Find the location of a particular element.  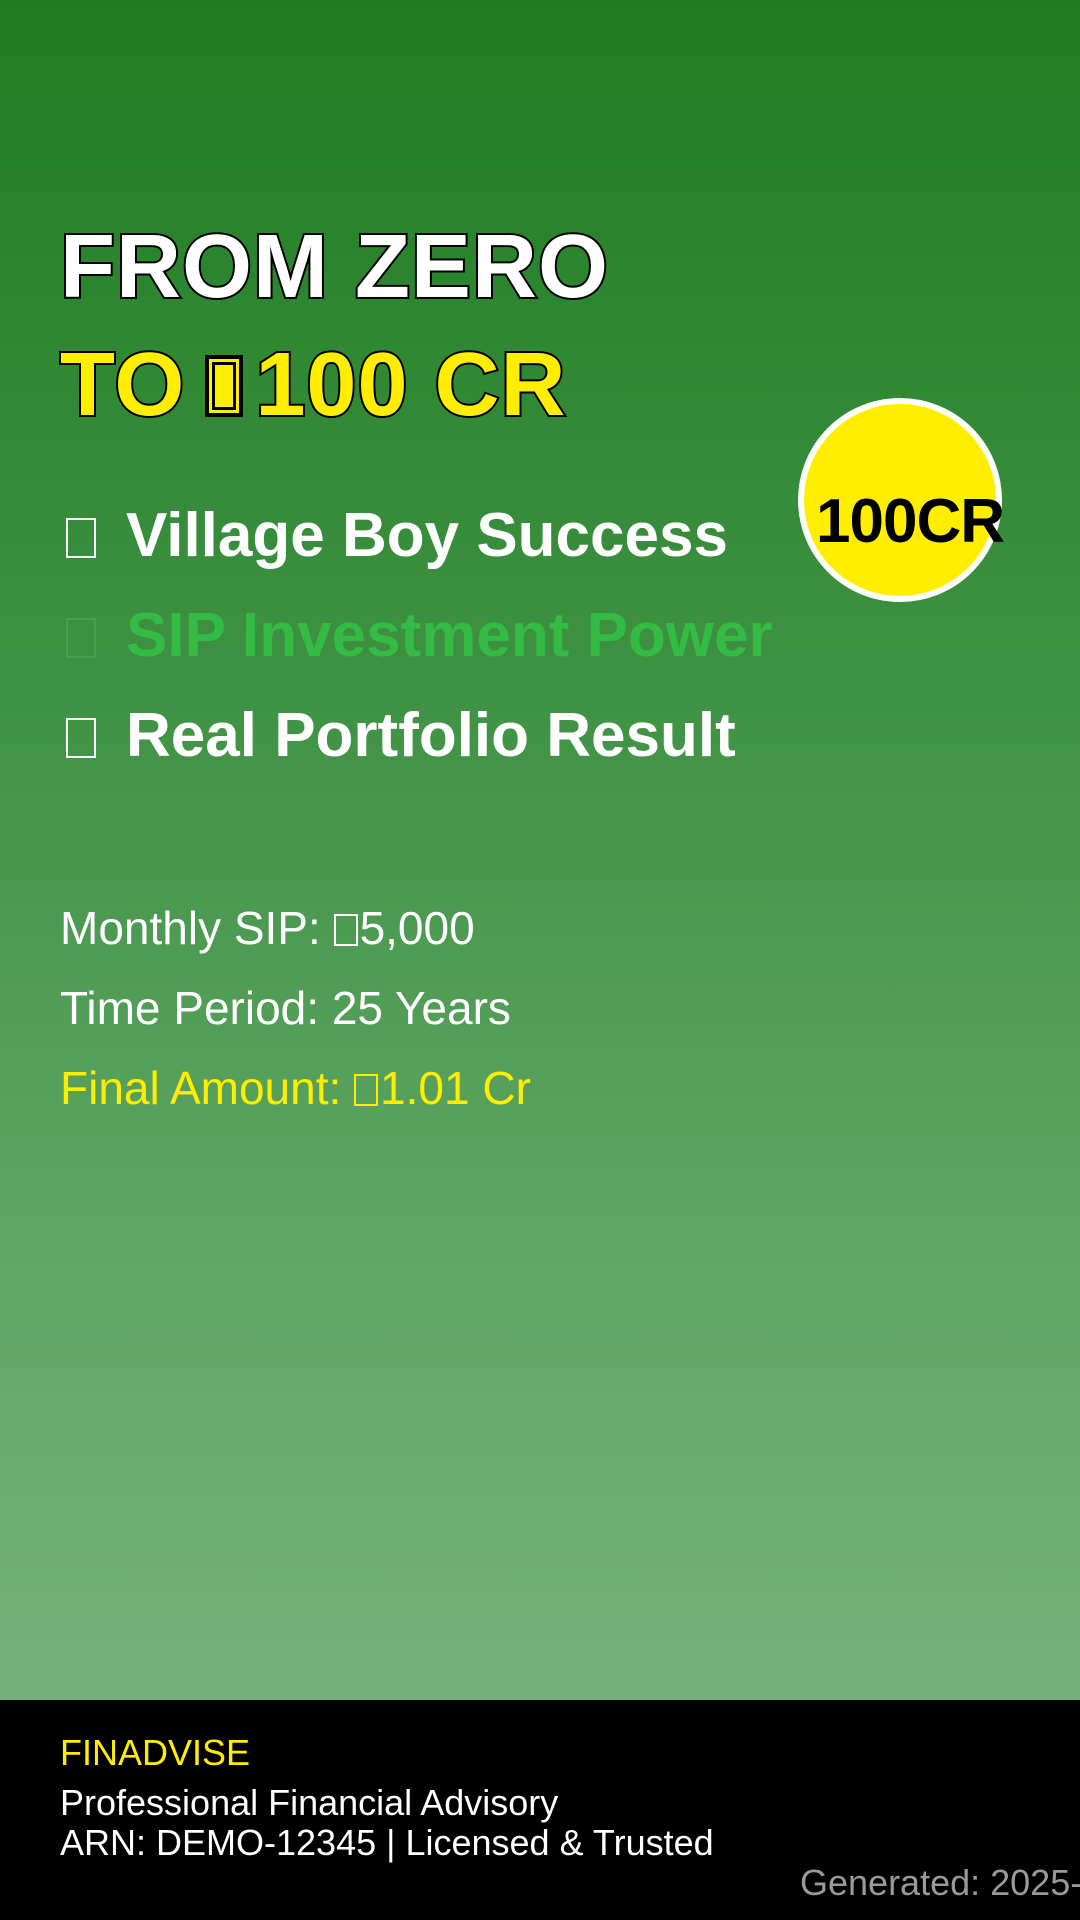

monthly-sip-stat: Monthly SIP: 5,000 is located at coordinates (267, 928).